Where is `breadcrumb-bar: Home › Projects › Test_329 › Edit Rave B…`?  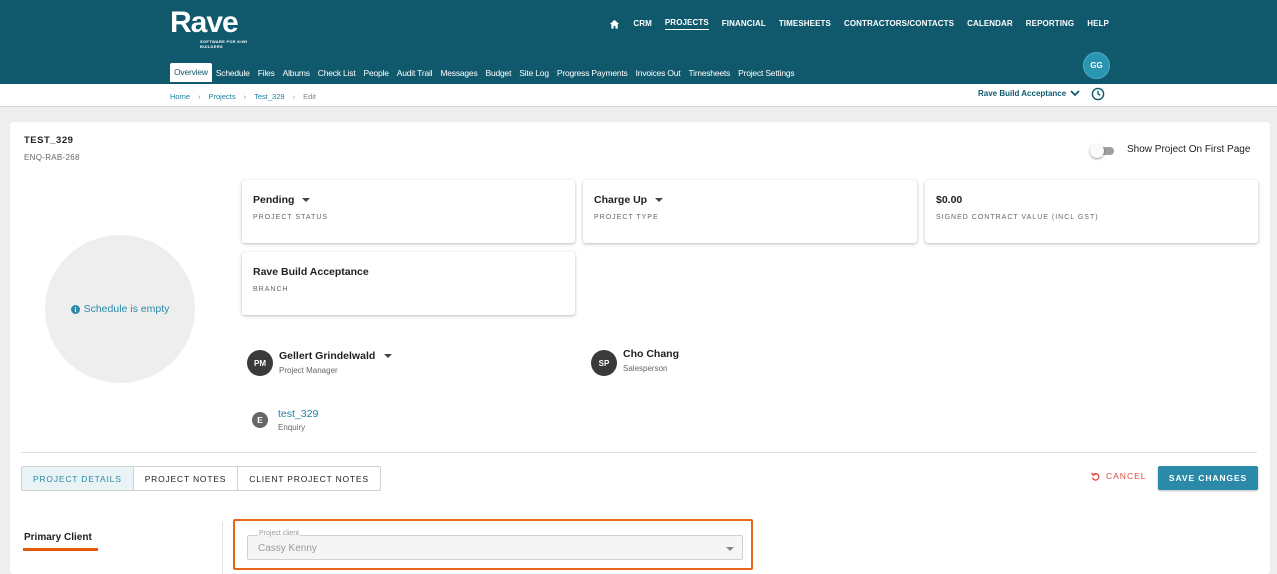
breadcrumb-bar: Home › Projects › Test_329 › Edit Rave B… is located at coordinates (638, 95).